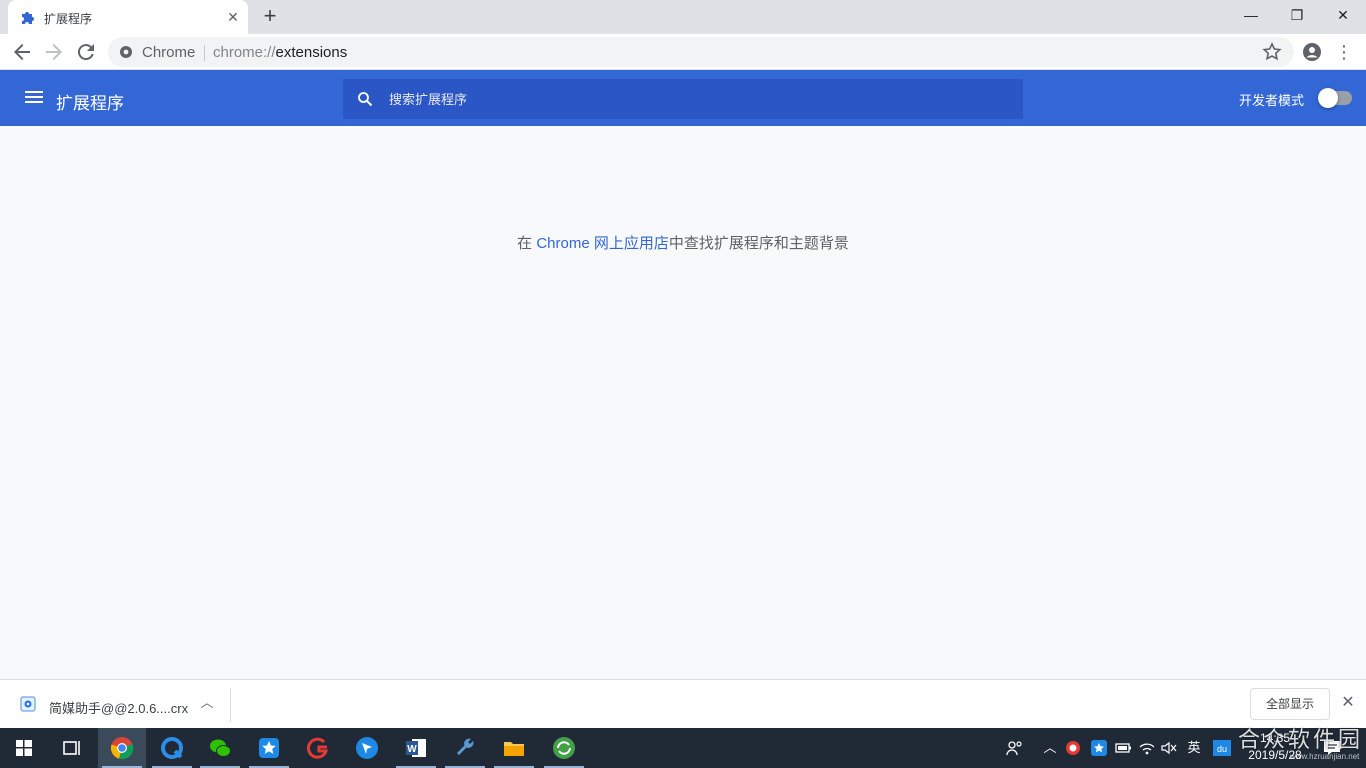 Image resolution: width=1366 pixels, height=768 pixels. I want to click on back-button, so click(22, 52).